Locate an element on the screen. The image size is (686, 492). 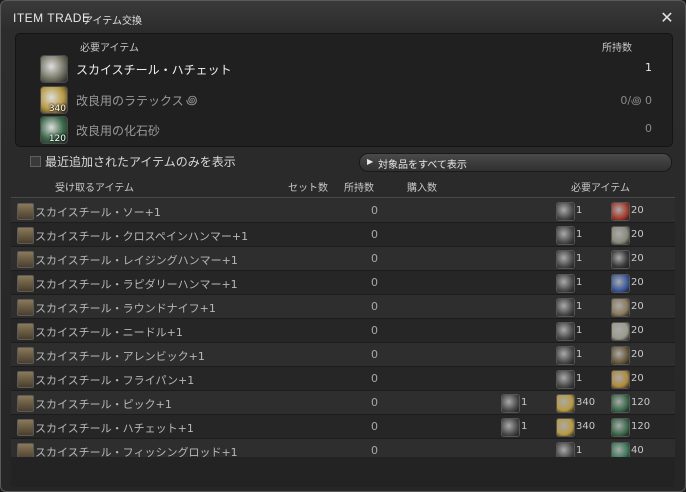
crossed-tools-icon: ✕ is located at coordinates (667, 18).